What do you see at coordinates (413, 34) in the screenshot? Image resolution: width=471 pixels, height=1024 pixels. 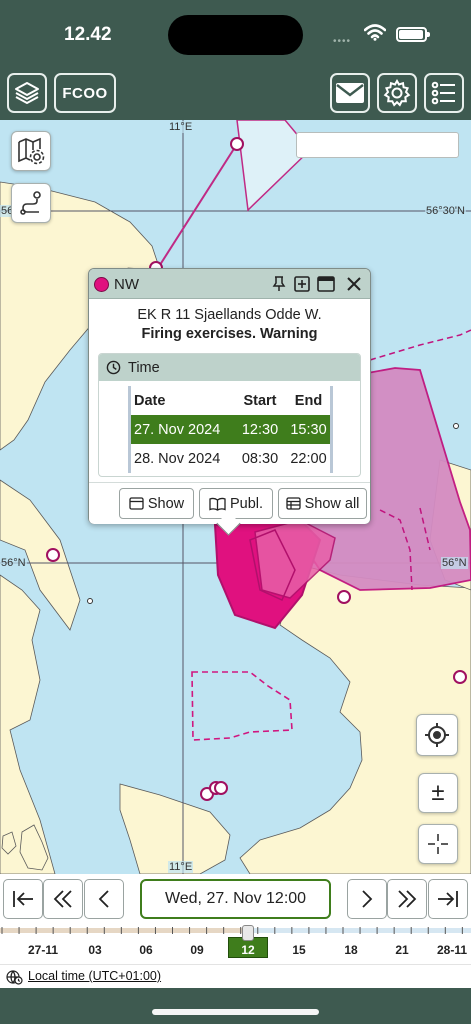 I see `battery-icon` at bounding box center [413, 34].